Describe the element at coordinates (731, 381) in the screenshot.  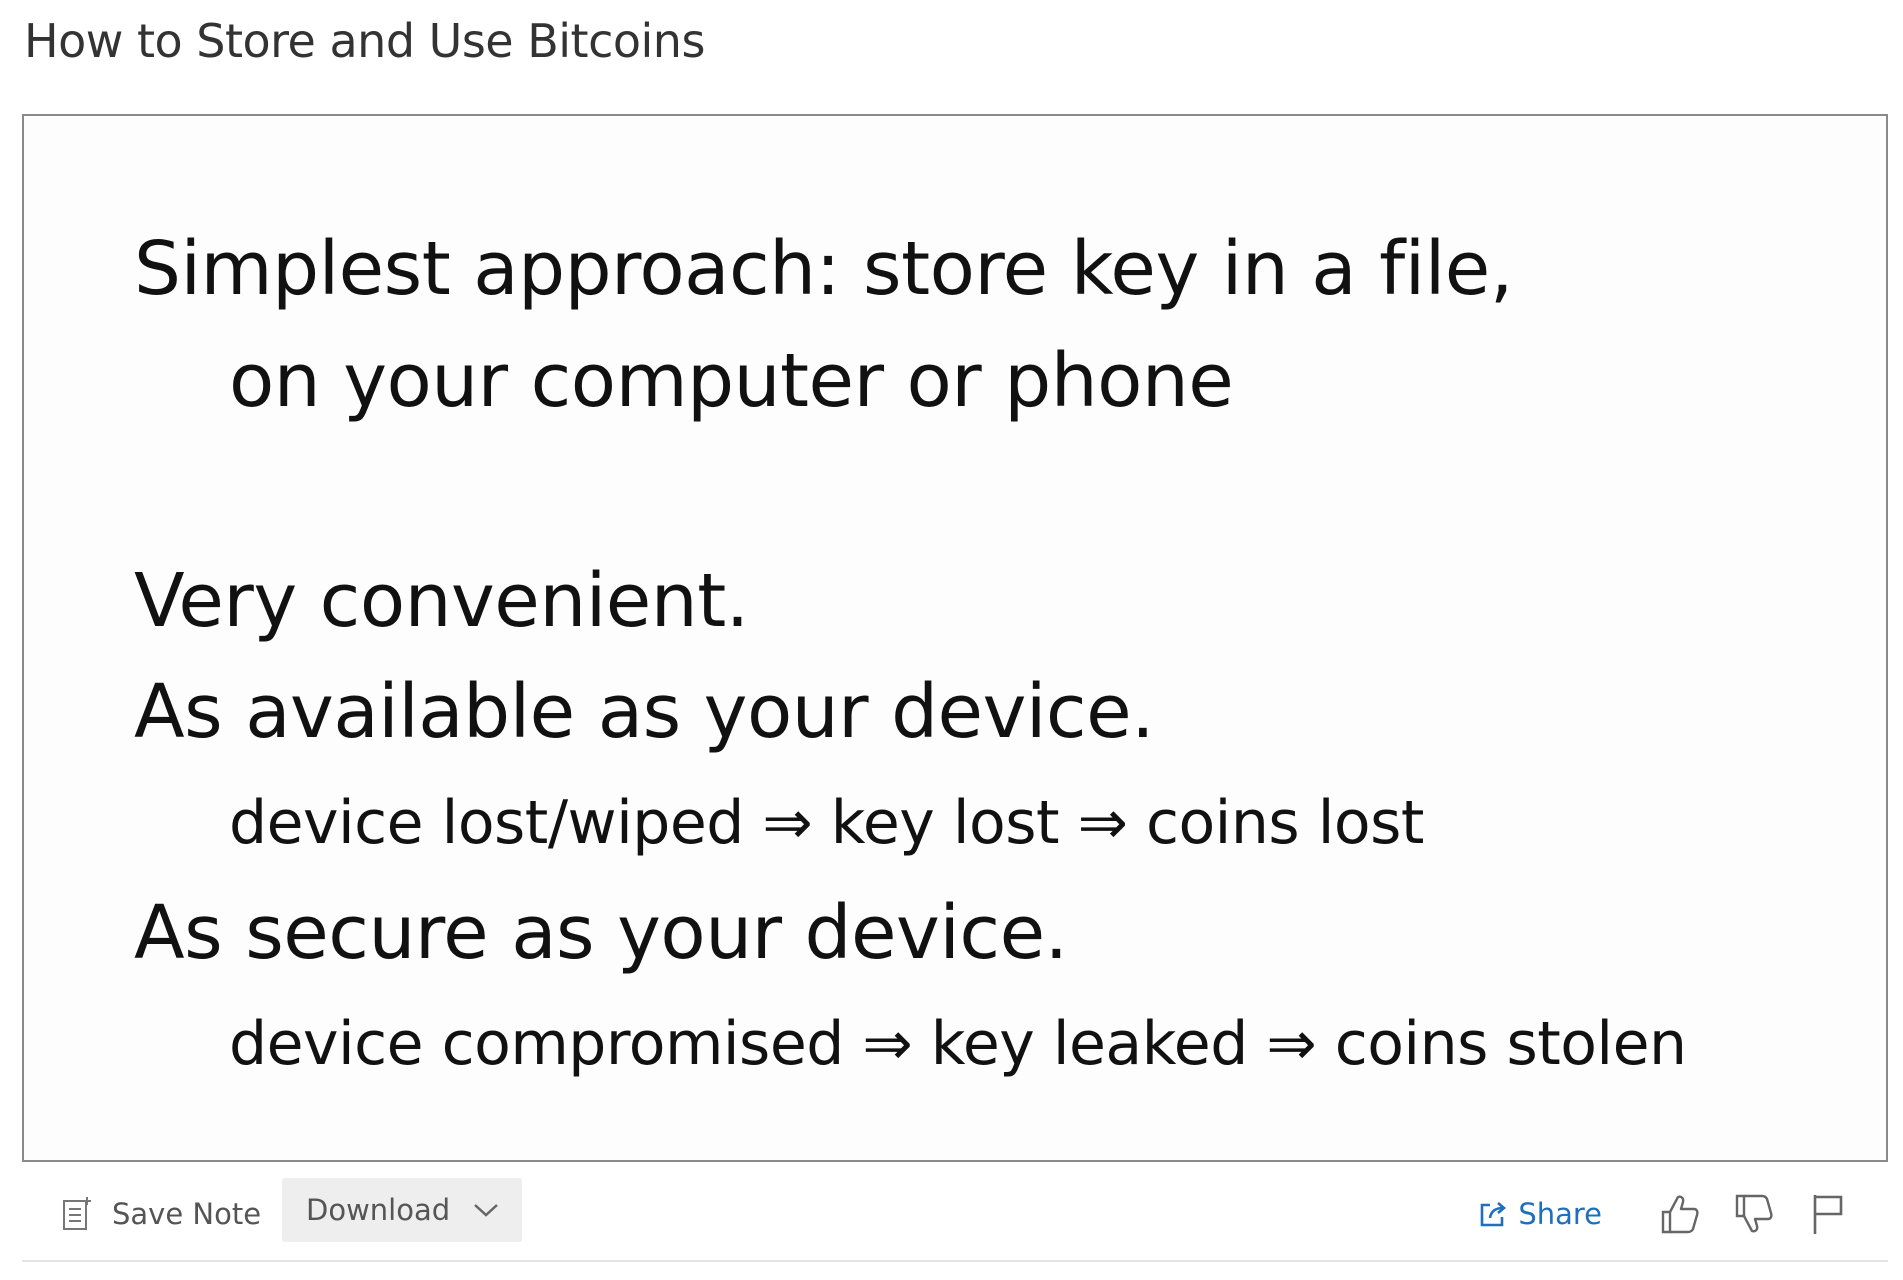
I see `slide-heading-line: on your computer or phone` at that location.